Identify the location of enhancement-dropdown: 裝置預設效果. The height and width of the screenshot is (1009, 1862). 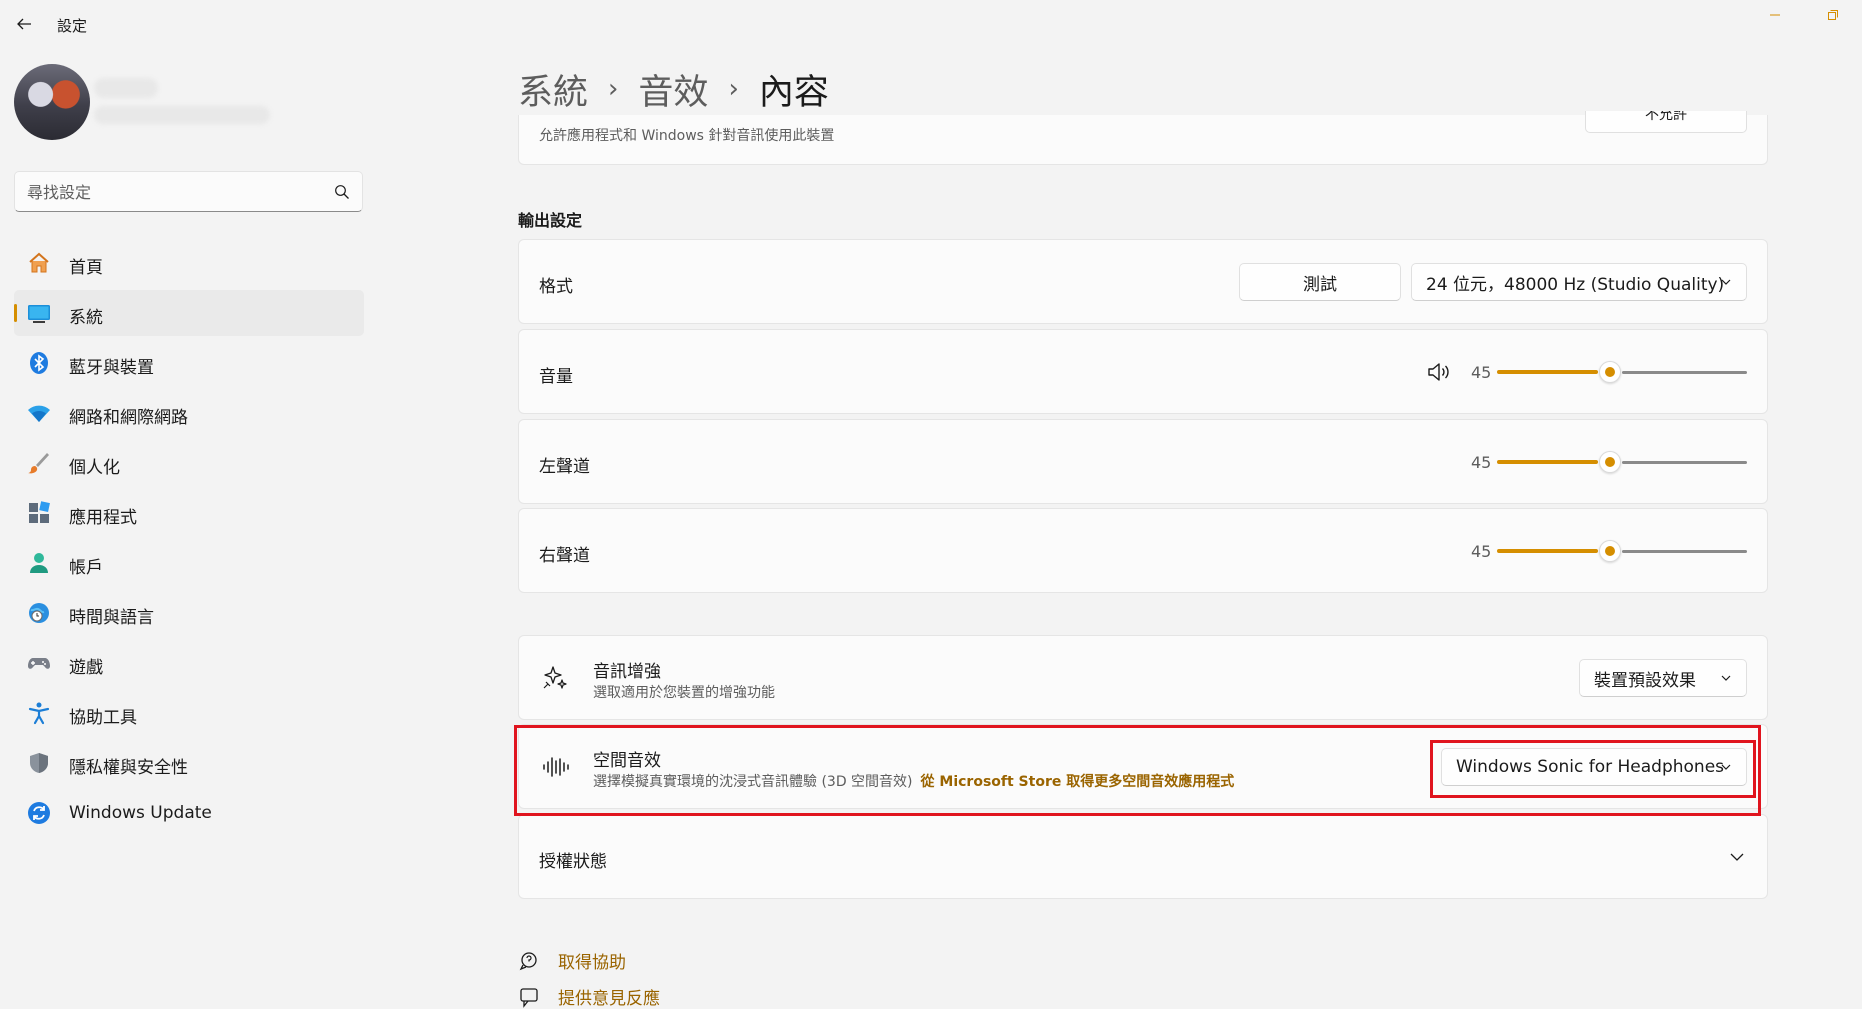
(1663, 678).